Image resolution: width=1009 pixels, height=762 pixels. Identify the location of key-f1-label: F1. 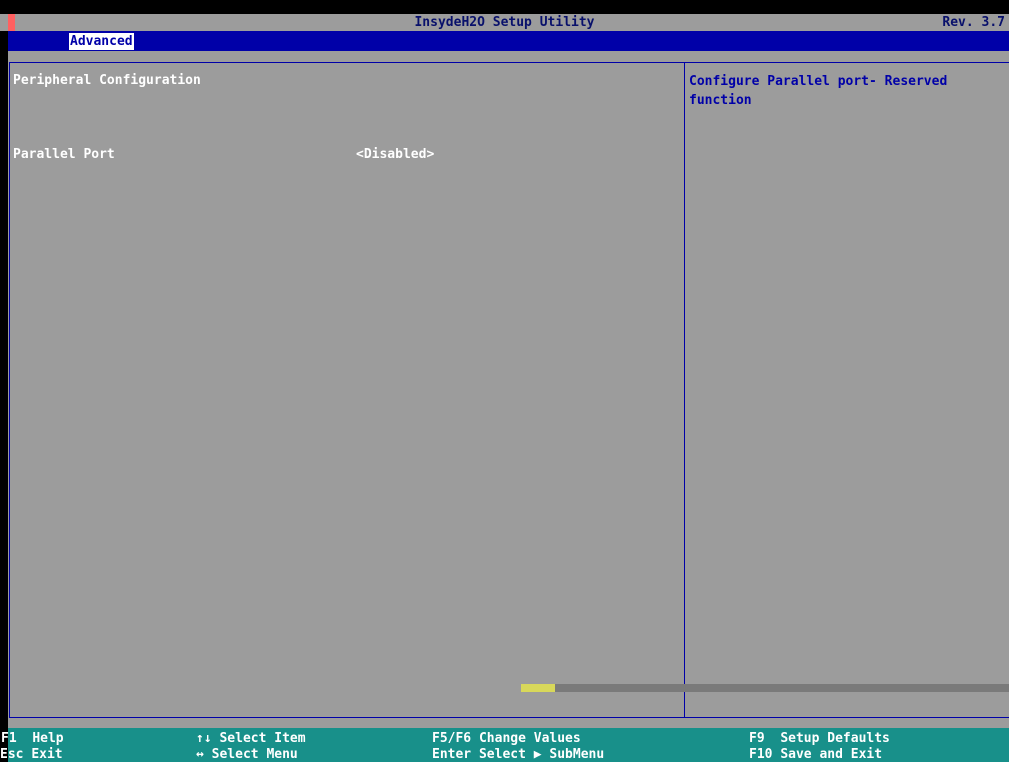
(9, 738).